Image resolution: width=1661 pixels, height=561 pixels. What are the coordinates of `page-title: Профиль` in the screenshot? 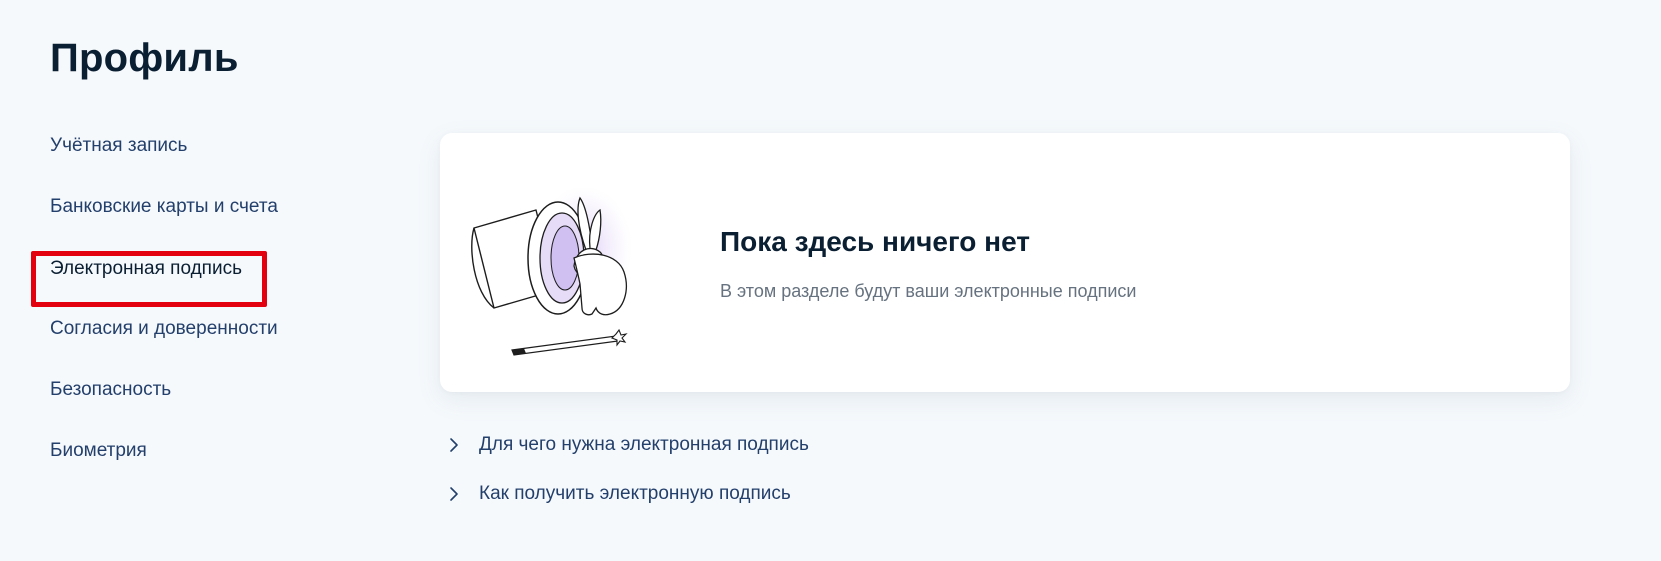 It's located at (144, 58).